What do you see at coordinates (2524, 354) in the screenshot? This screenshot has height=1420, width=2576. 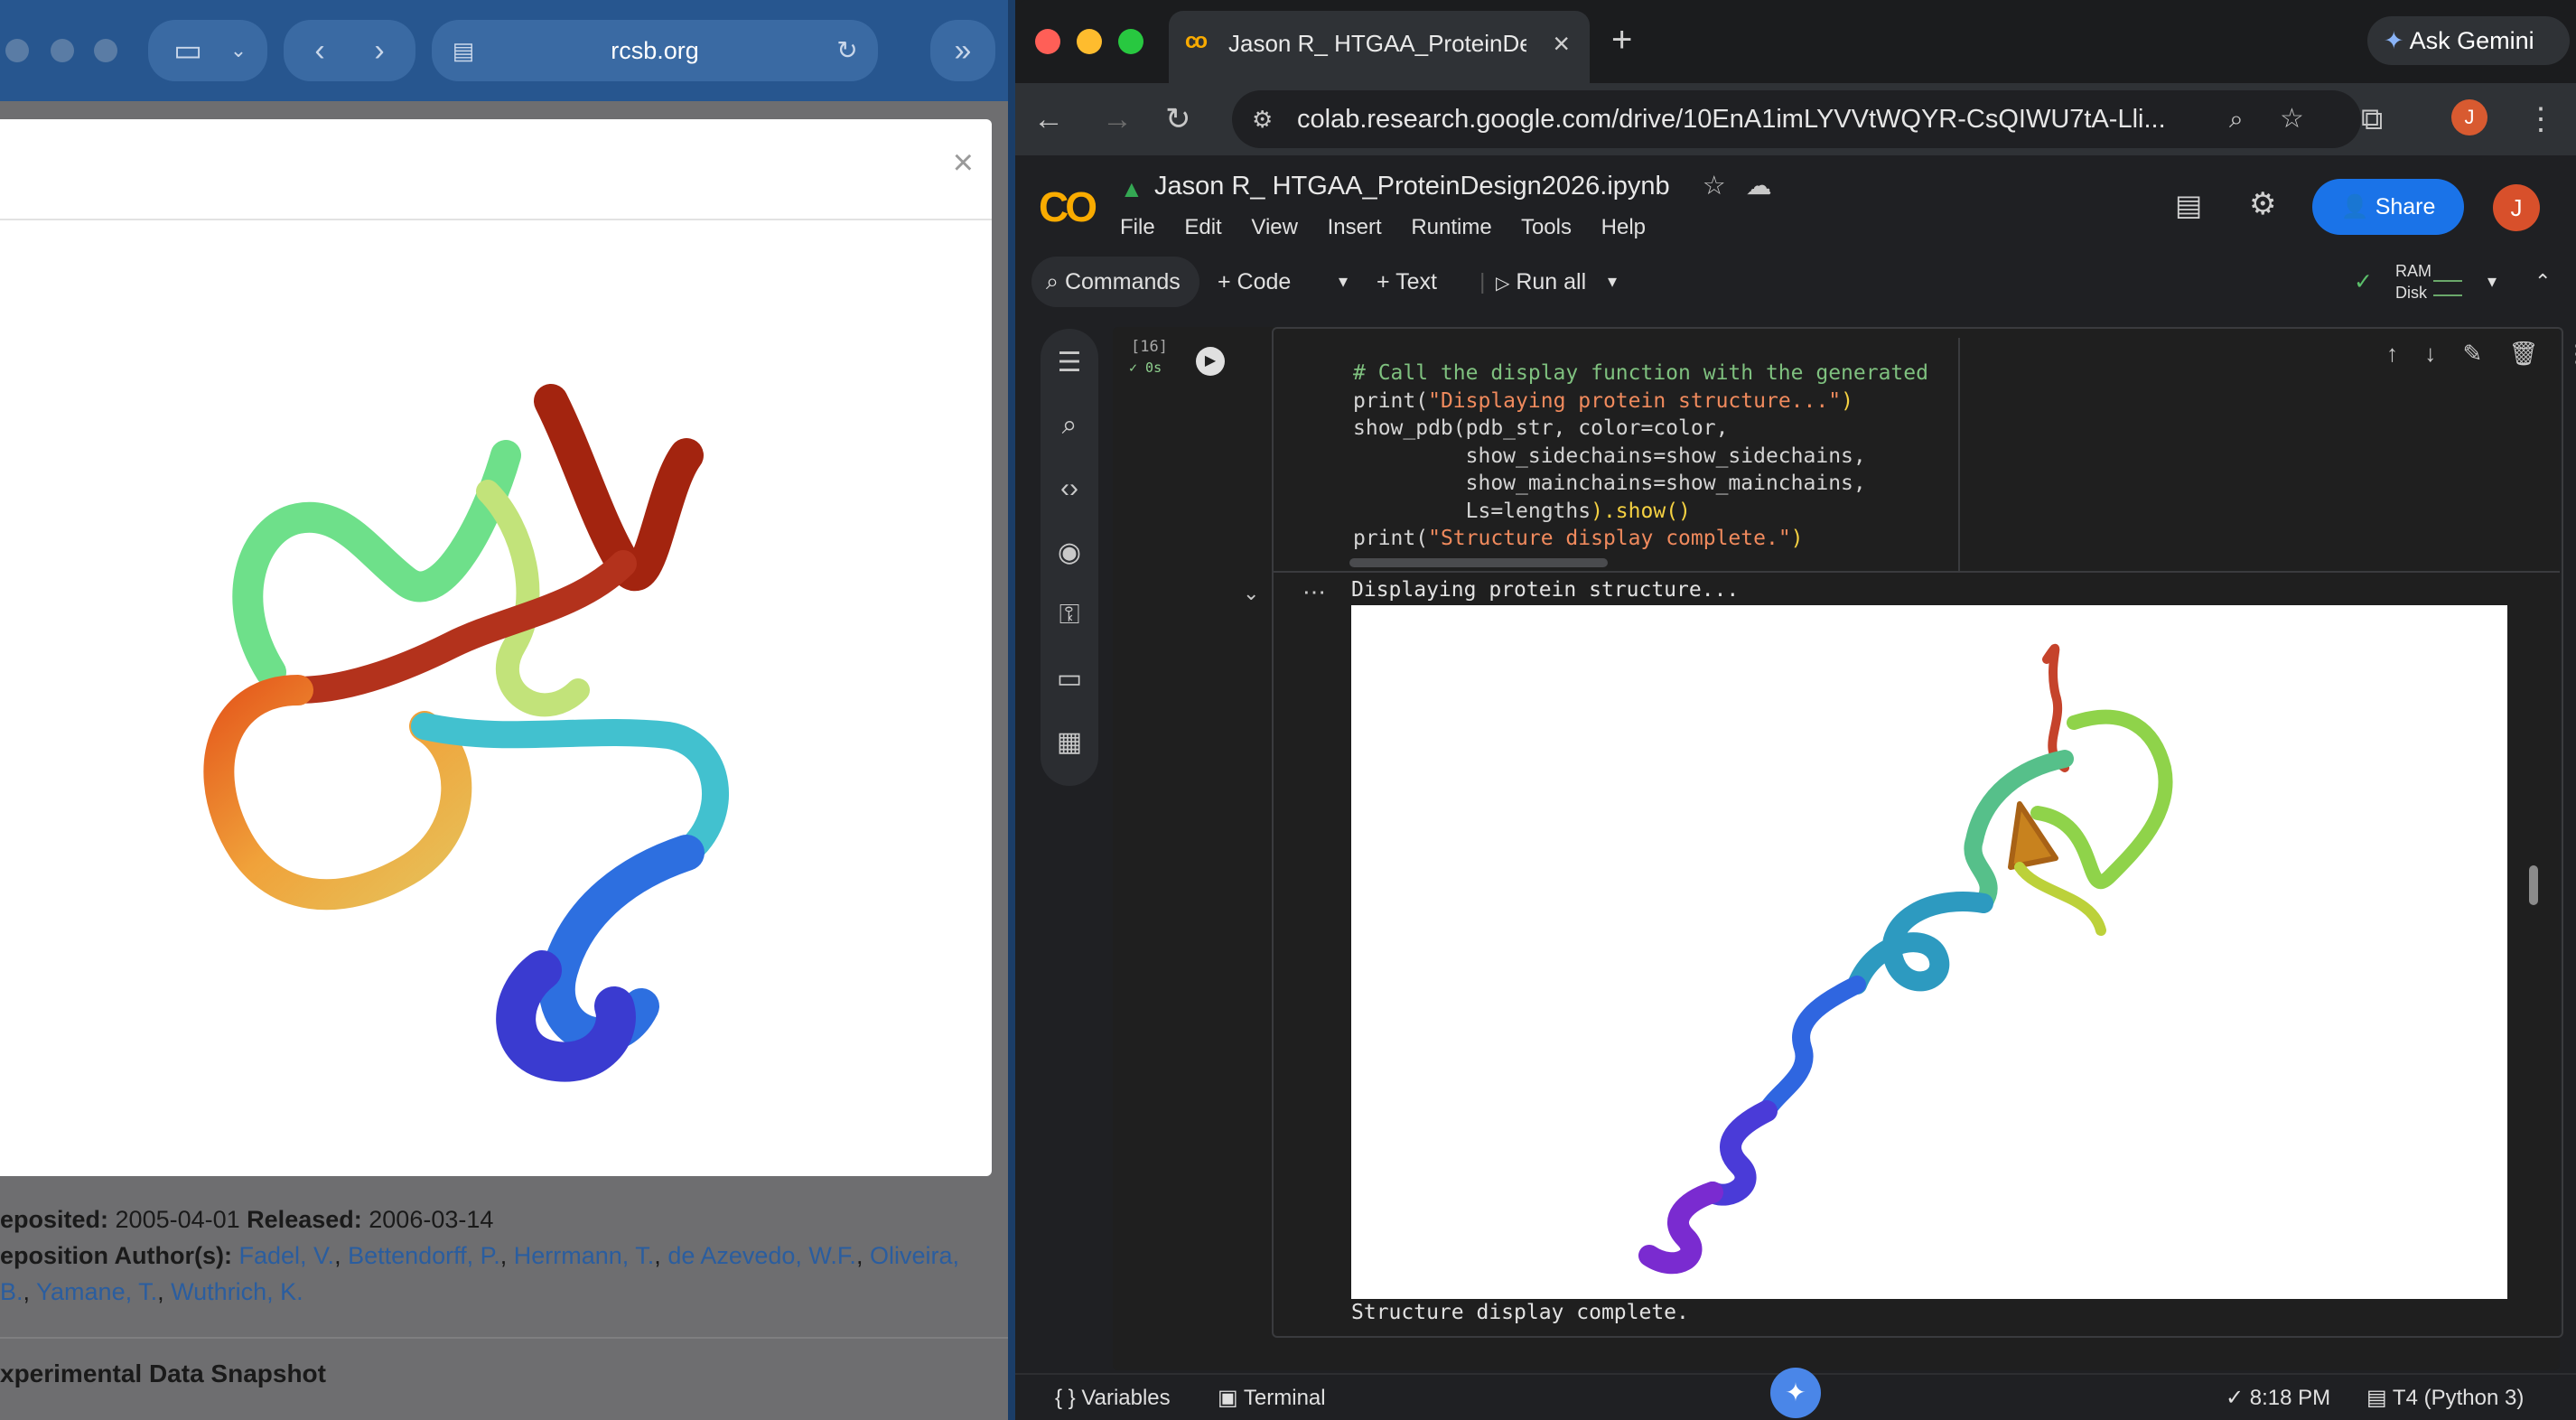 I see `delete-trash-icon: 🗑` at bounding box center [2524, 354].